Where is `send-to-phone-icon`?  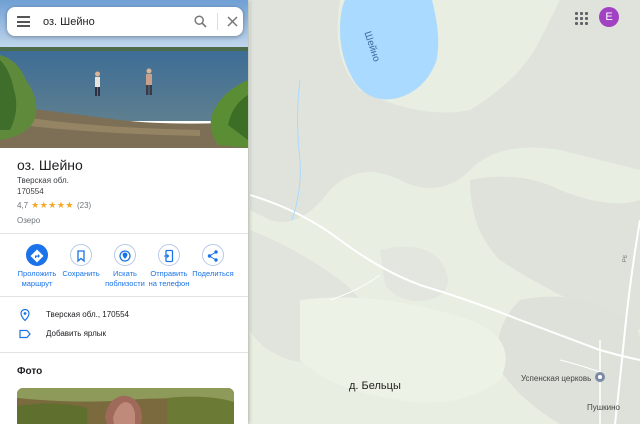 send-to-phone-icon is located at coordinates (169, 256).